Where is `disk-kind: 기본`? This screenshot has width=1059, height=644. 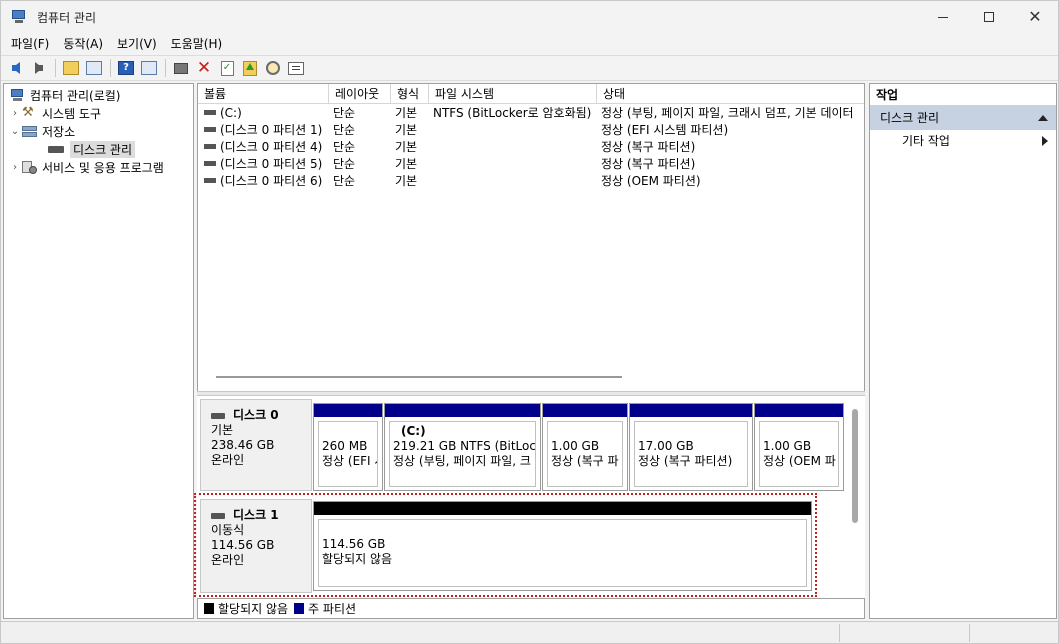 disk-kind: 기본 is located at coordinates (222, 430).